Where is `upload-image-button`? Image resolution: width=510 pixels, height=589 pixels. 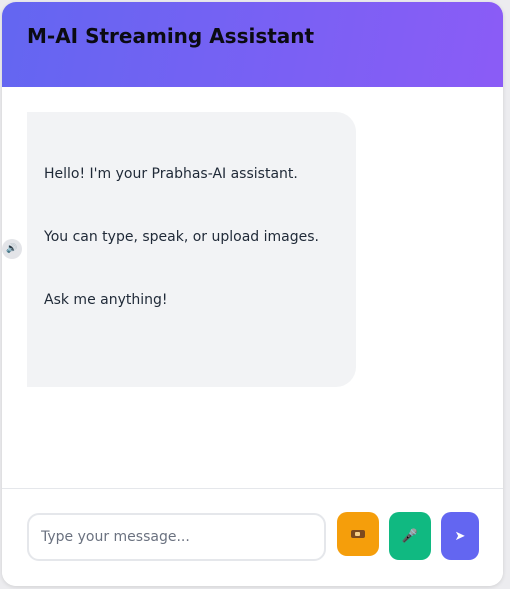
upload-image-button is located at coordinates (358, 534).